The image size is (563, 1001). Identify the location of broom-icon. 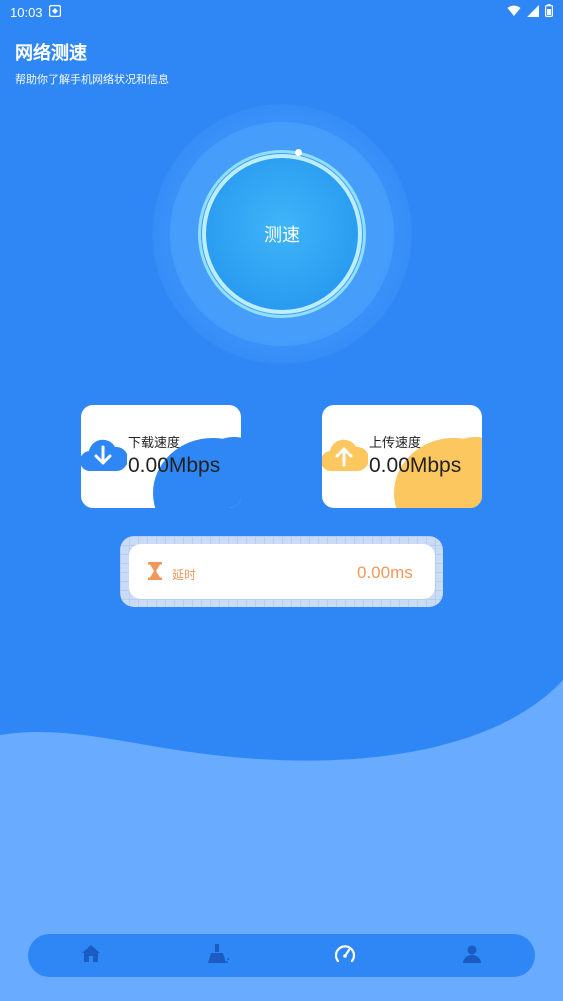
(218, 955).